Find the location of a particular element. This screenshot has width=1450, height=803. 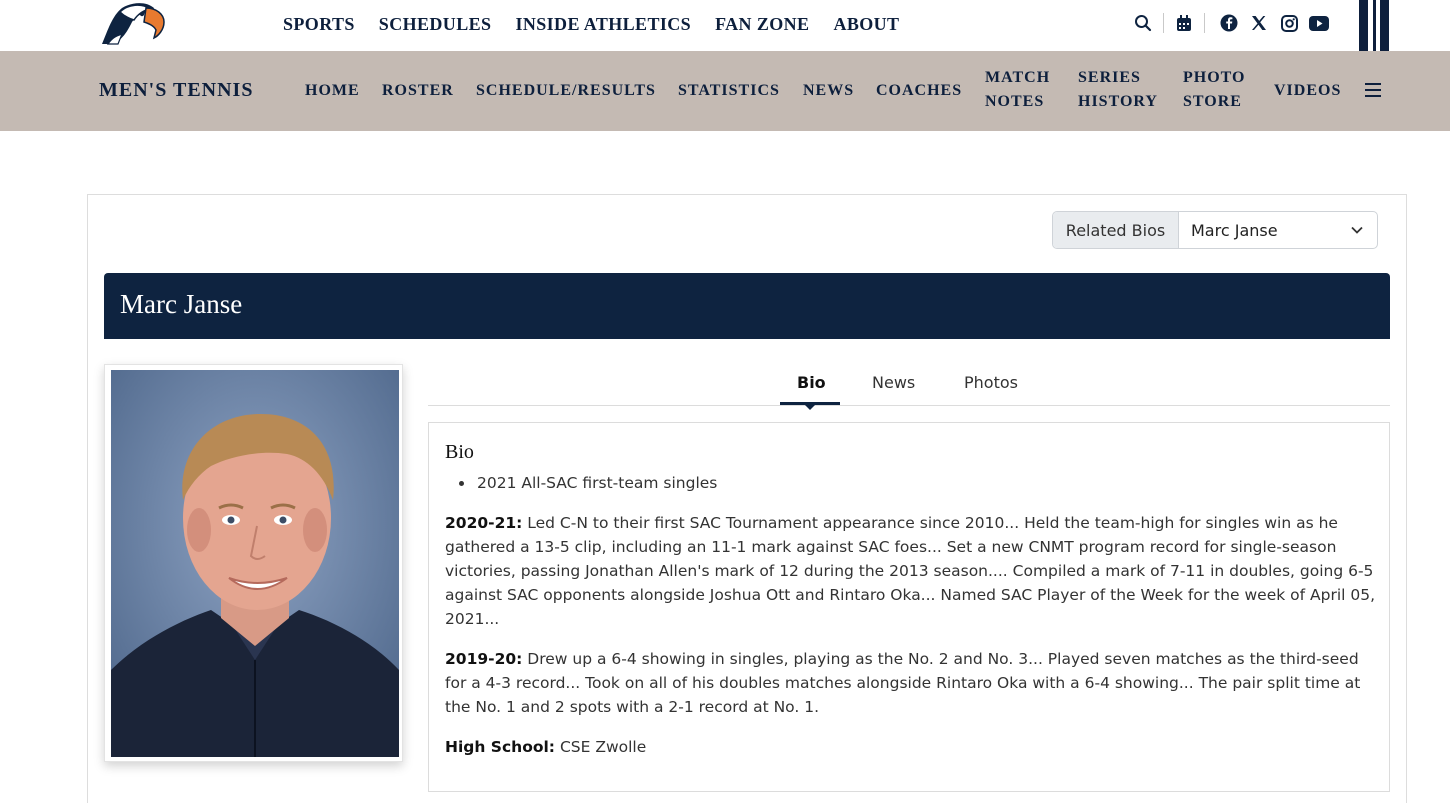

honors-list: 2021 All-SAC first-team singles is located at coordinates (581, 483).